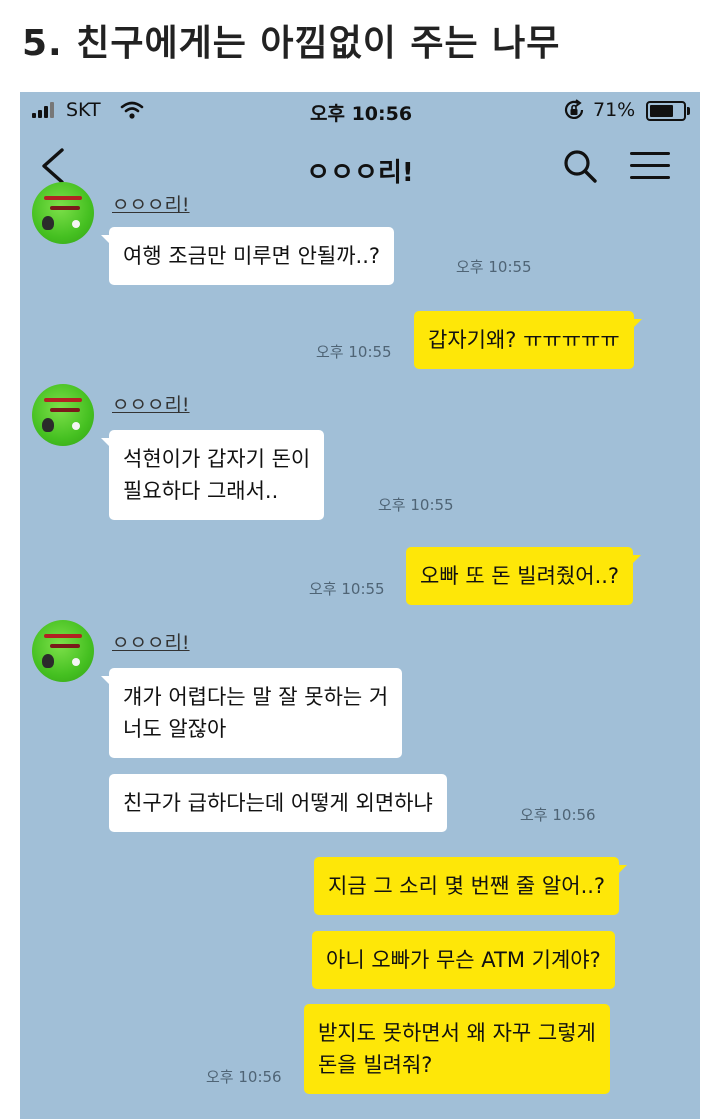 This screenshot has height=1119, width=720. What do you see at coordinates (614, 110) in the screenshot?
I see `battery-percent: 71%` at bounding box center [614, 110].